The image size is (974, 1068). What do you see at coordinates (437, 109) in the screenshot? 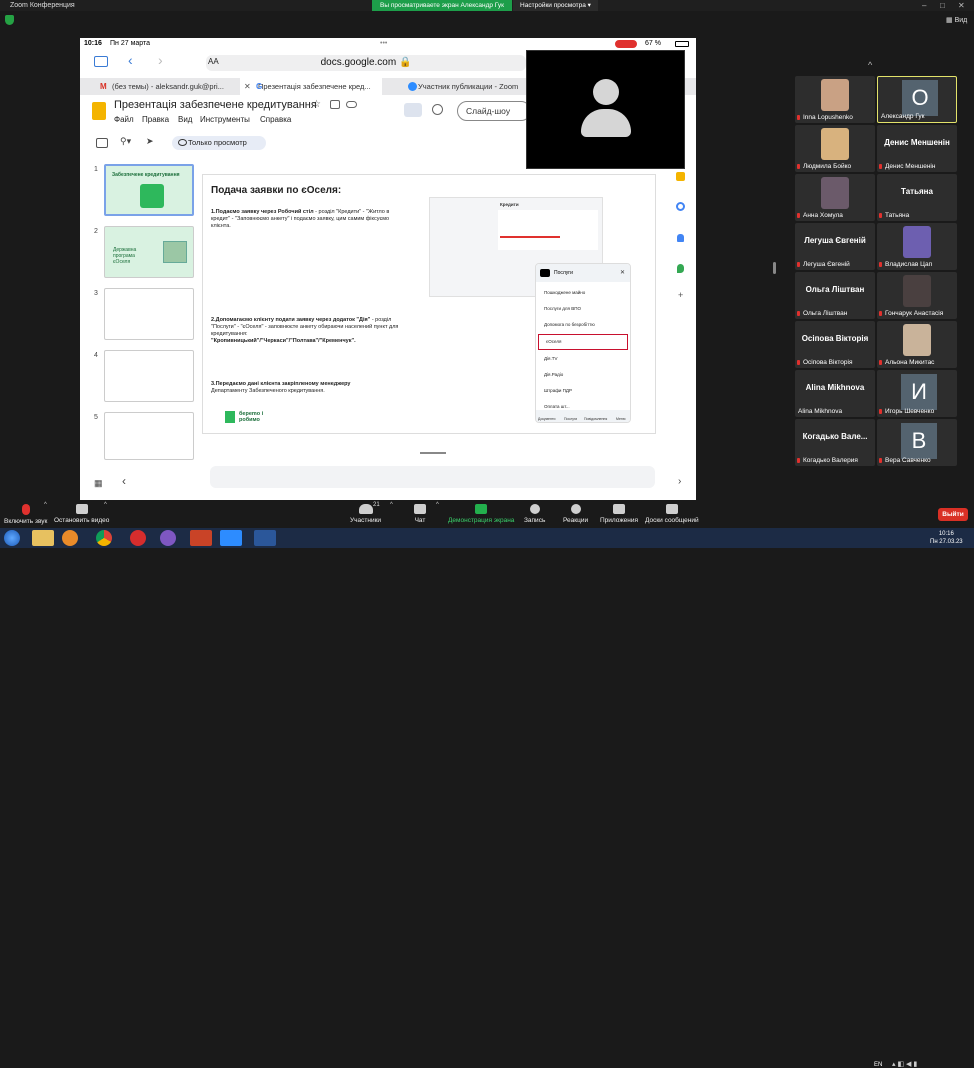
I see `history-icon` at bounding box center [437, 109].